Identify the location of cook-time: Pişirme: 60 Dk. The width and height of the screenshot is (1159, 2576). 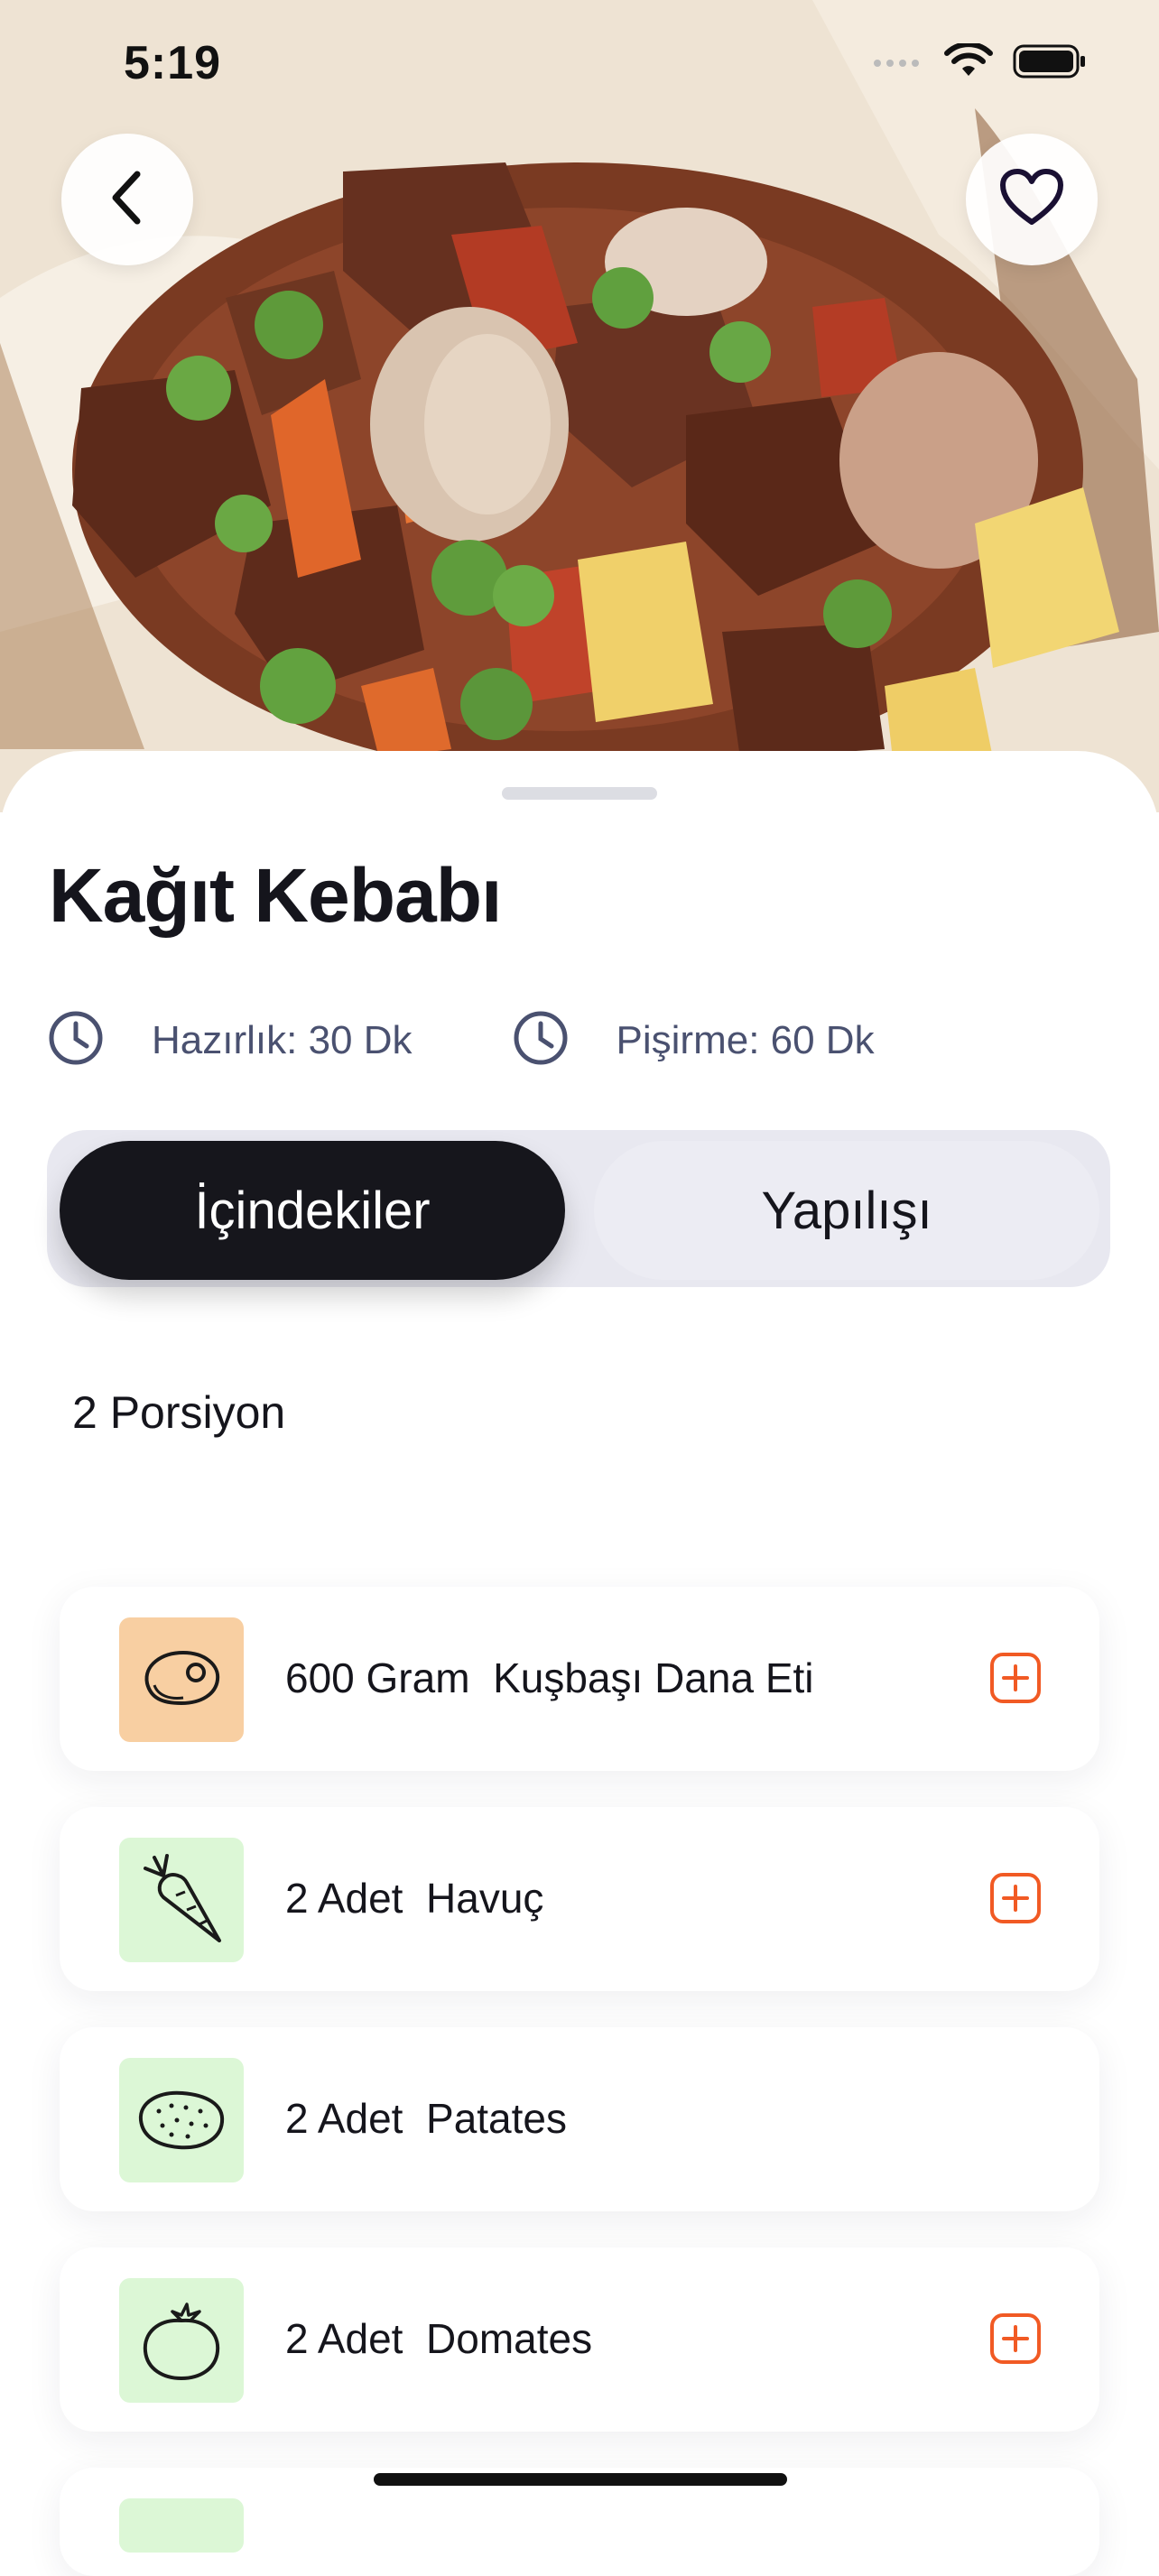
(693, 1040).